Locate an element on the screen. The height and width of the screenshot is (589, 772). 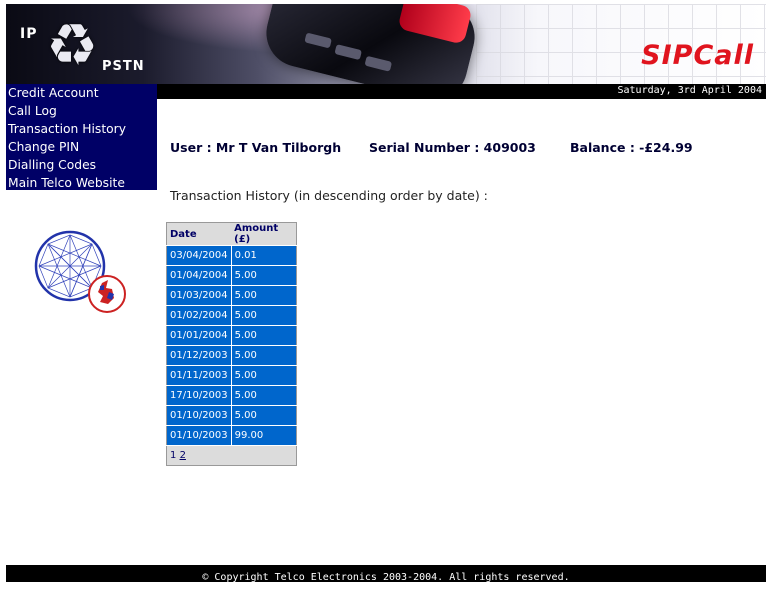
date-cell: 01/12/2003 is located at coordinates (199, 355).